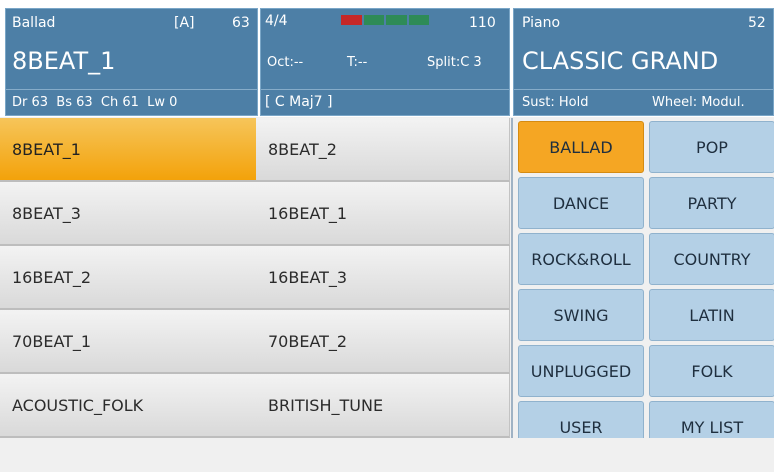  I want to click on style-item: 8BEAT_2, so click(383, 150).